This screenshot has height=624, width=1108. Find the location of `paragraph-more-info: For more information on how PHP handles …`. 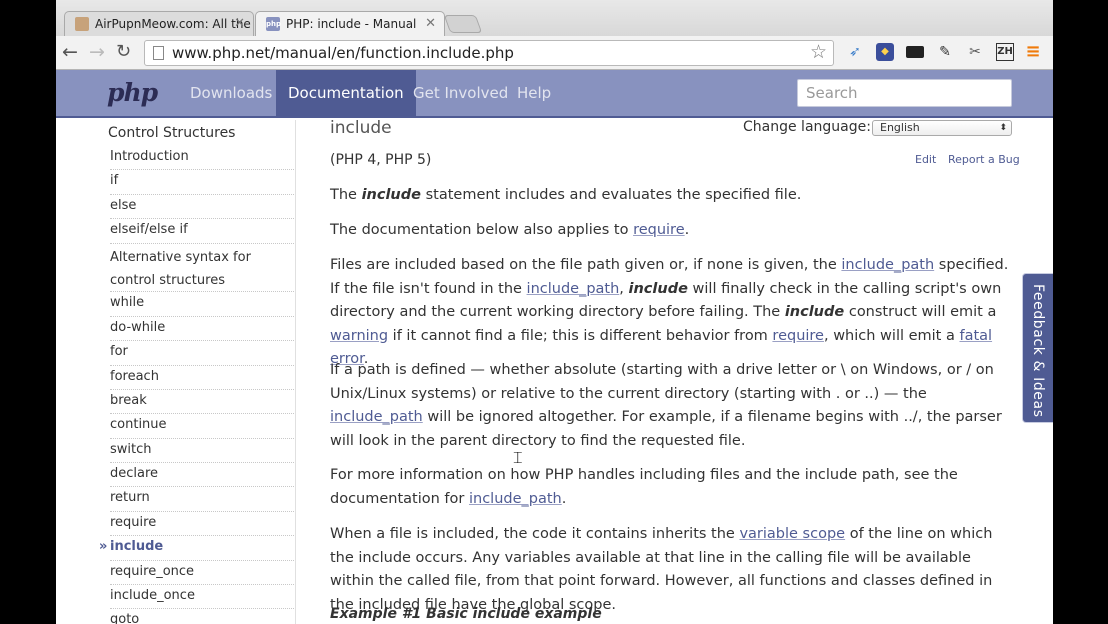

paragraph-more-info: For more information on how PHP handles … is located at coordinates (670, 487).